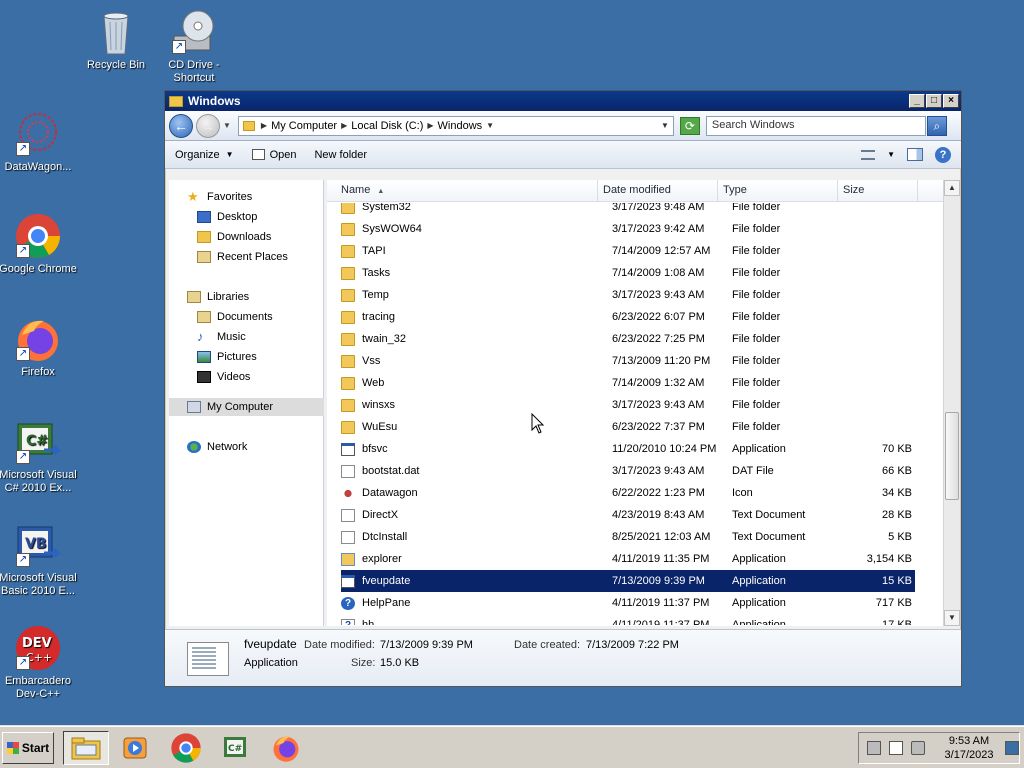 Image resolution: width=1024 pixels, height=768 pixels. I want to click on refresh-button: ⟳, so click(689, 125).